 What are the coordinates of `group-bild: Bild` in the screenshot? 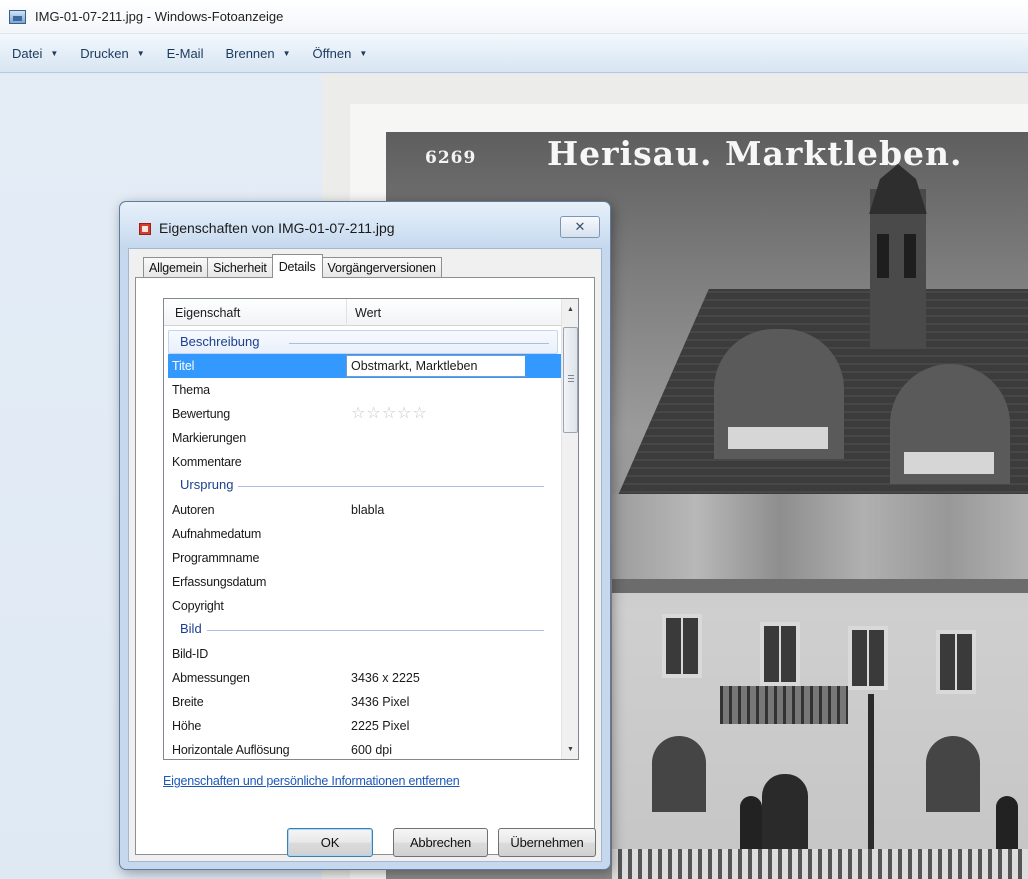 It's located at (363, 630).